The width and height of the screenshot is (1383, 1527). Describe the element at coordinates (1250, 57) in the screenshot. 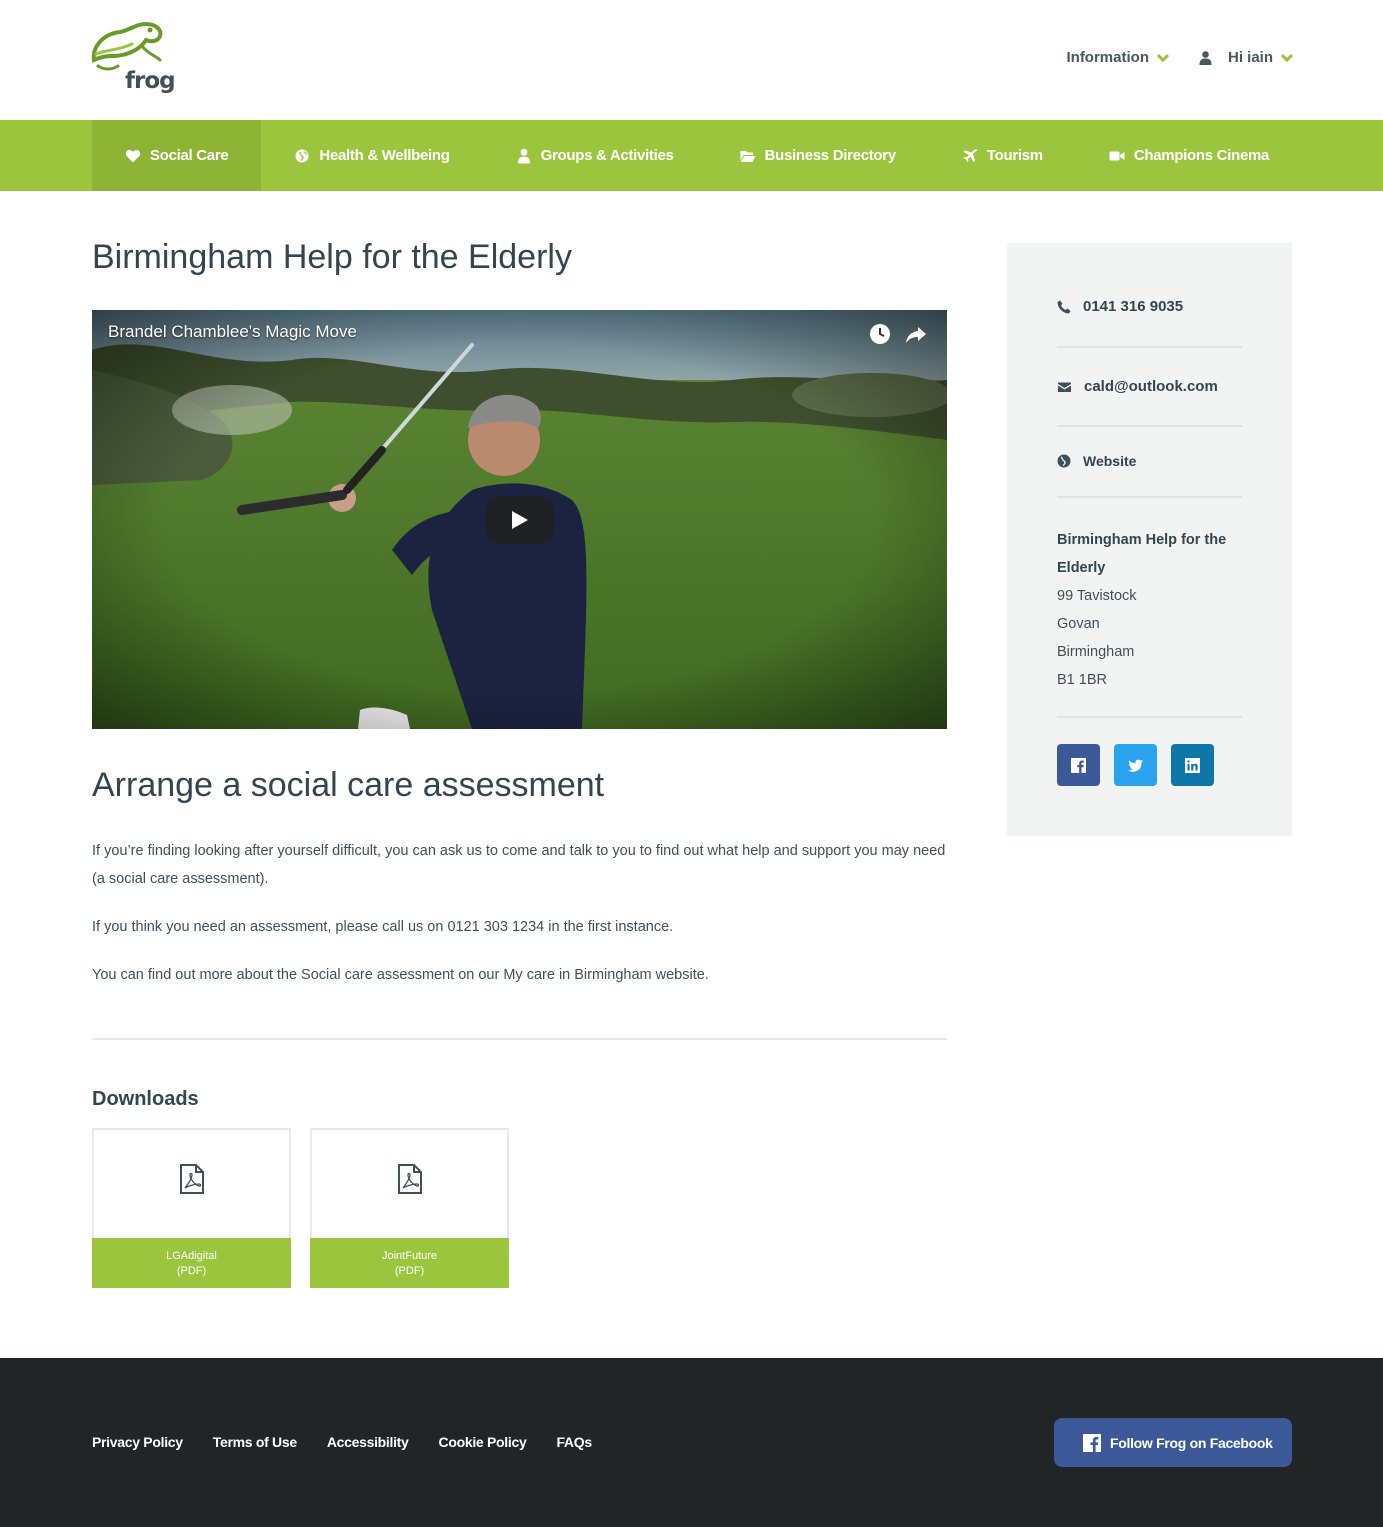

I see `user-greeting: Hi iain` at that location.